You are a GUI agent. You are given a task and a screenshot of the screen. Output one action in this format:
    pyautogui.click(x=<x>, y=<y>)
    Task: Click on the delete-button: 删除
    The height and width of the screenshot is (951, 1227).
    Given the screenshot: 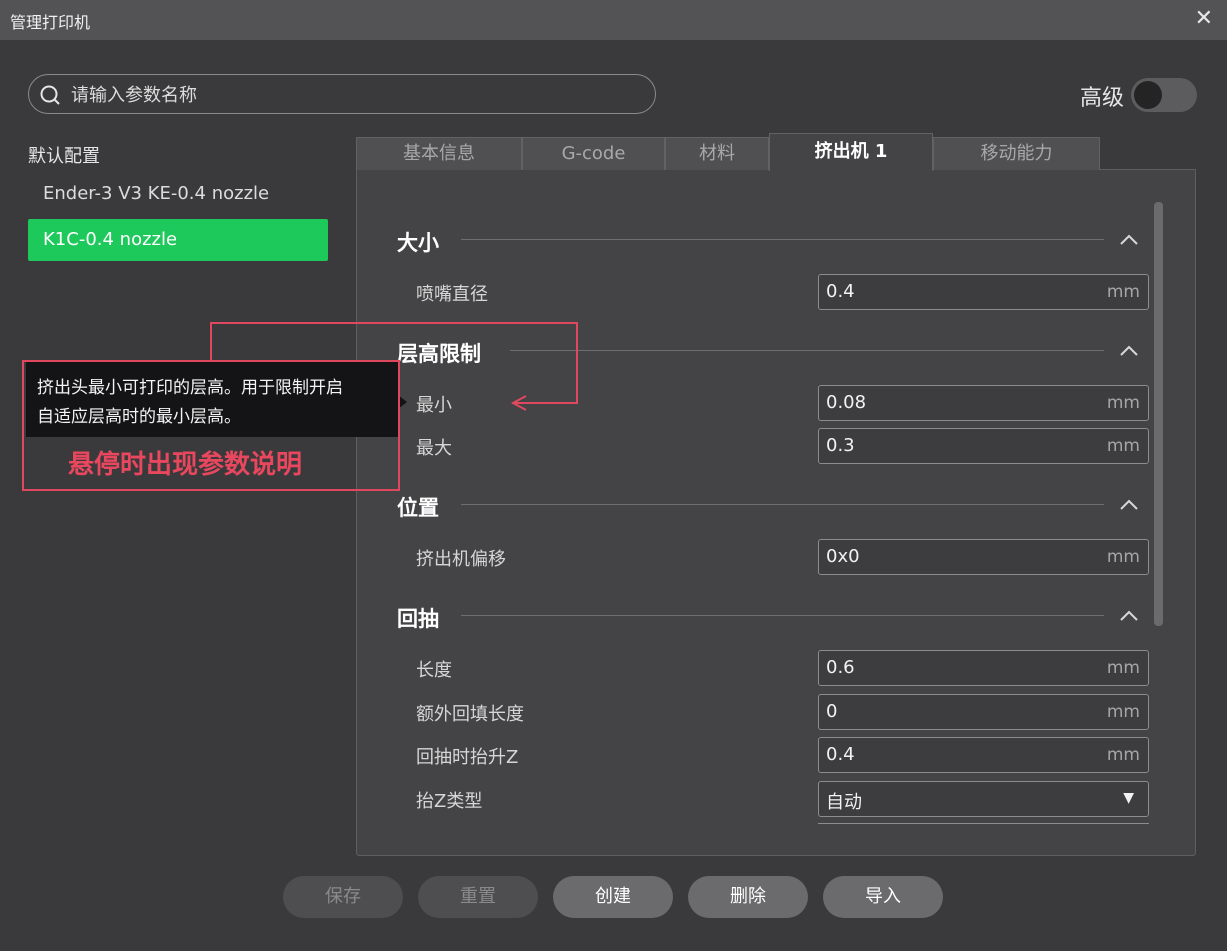 What is the action you would take?
    pyautogui.click(x=748, y=897)
    